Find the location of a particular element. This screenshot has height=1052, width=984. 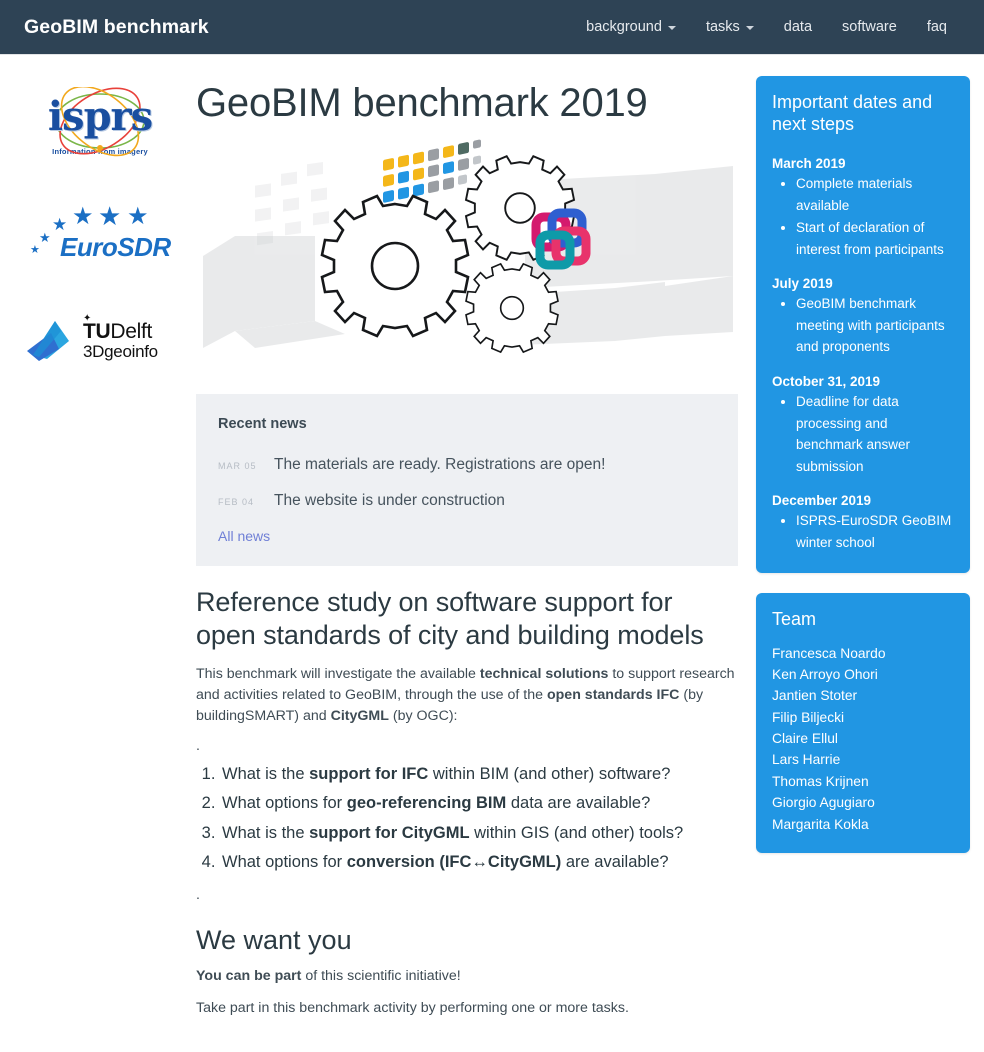

tudelft-wordmark: TUDelft is located at coordinates (118, 331).